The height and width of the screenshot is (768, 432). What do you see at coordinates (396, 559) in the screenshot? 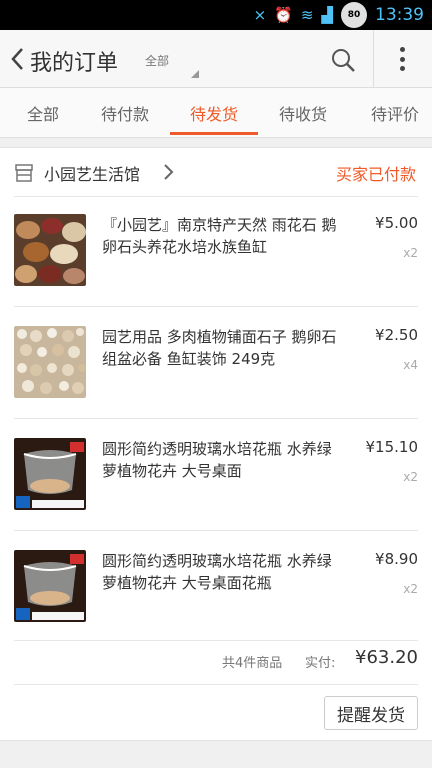
I see `item-price: ¥8.90` at bounding box center [396, 559].